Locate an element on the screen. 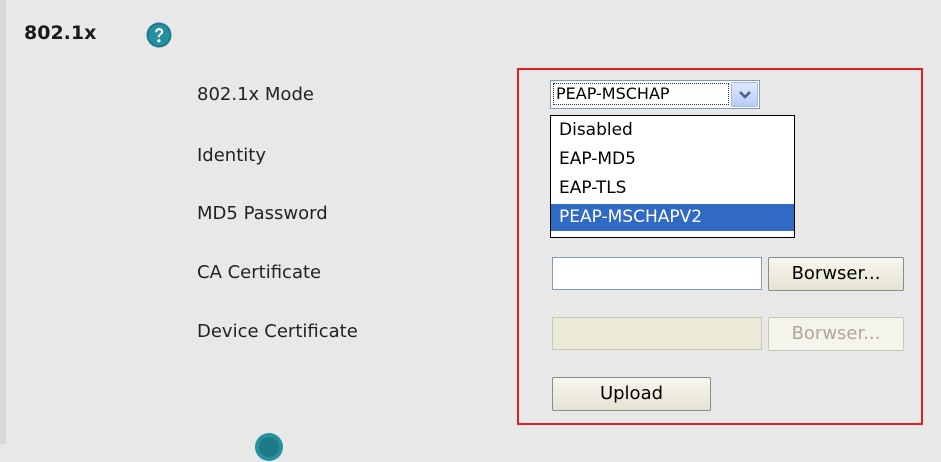 The image size is (941, 462). chevron-down-icon is located at coordinates (745, 95).